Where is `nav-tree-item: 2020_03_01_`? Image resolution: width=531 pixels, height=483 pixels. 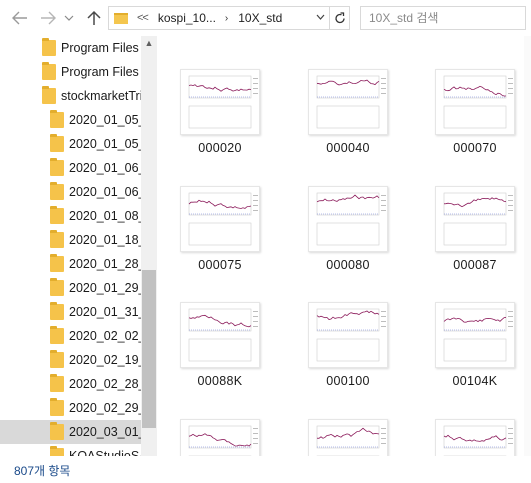
nav-tree-item: 2020_03_01_ is located at coordinates (75, 432).